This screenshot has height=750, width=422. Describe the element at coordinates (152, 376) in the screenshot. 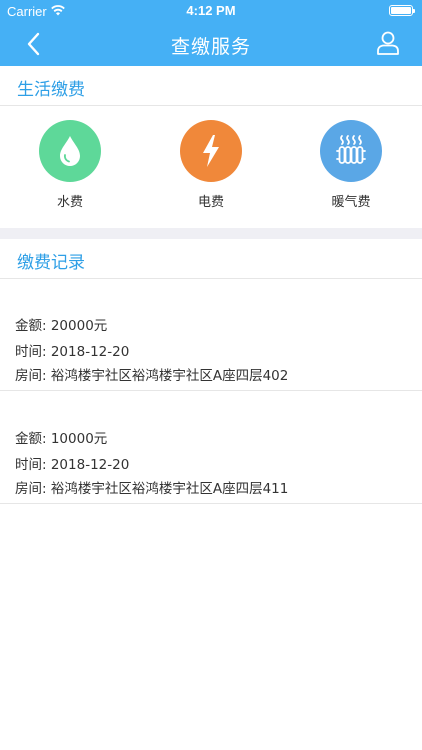

I see `record-room: 房间: 裕鸿楼宇社区裕鸿楼宇社区A座四层402` at that location.